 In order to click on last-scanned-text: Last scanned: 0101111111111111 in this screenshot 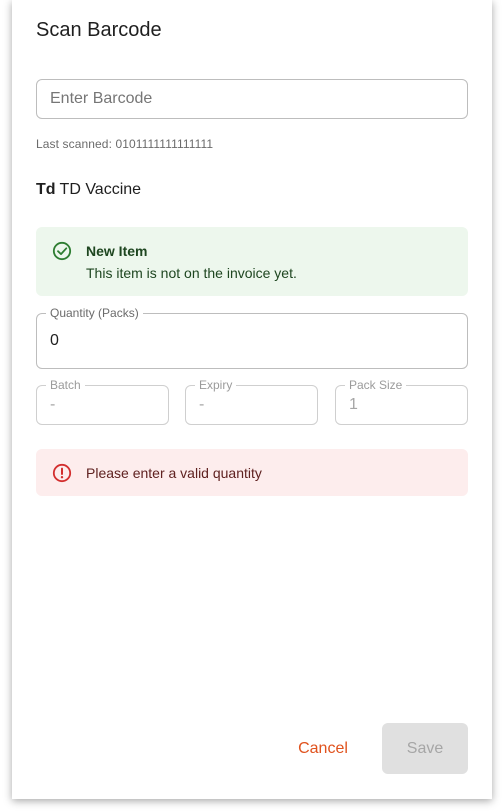, I will do `click(125, 144)`.